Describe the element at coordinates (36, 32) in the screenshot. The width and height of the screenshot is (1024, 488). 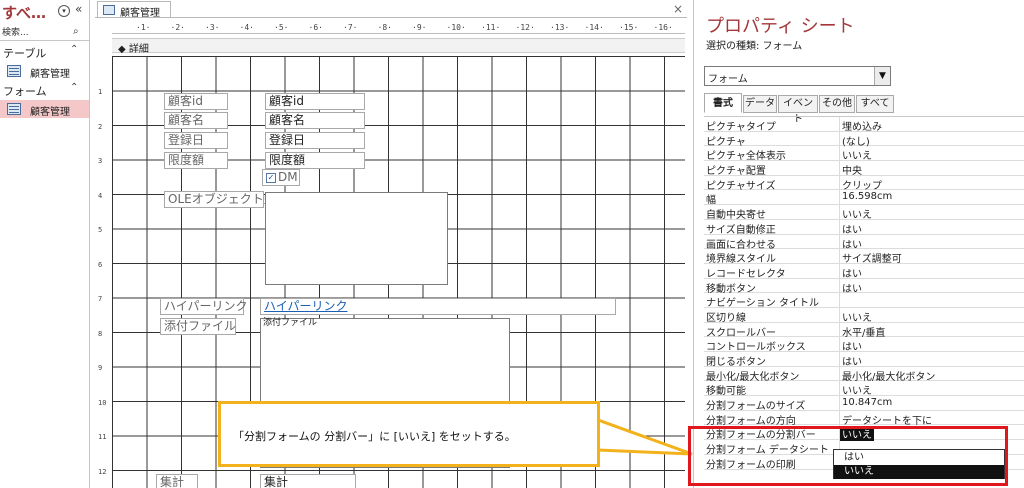
I see `nav-search-input` at that location.